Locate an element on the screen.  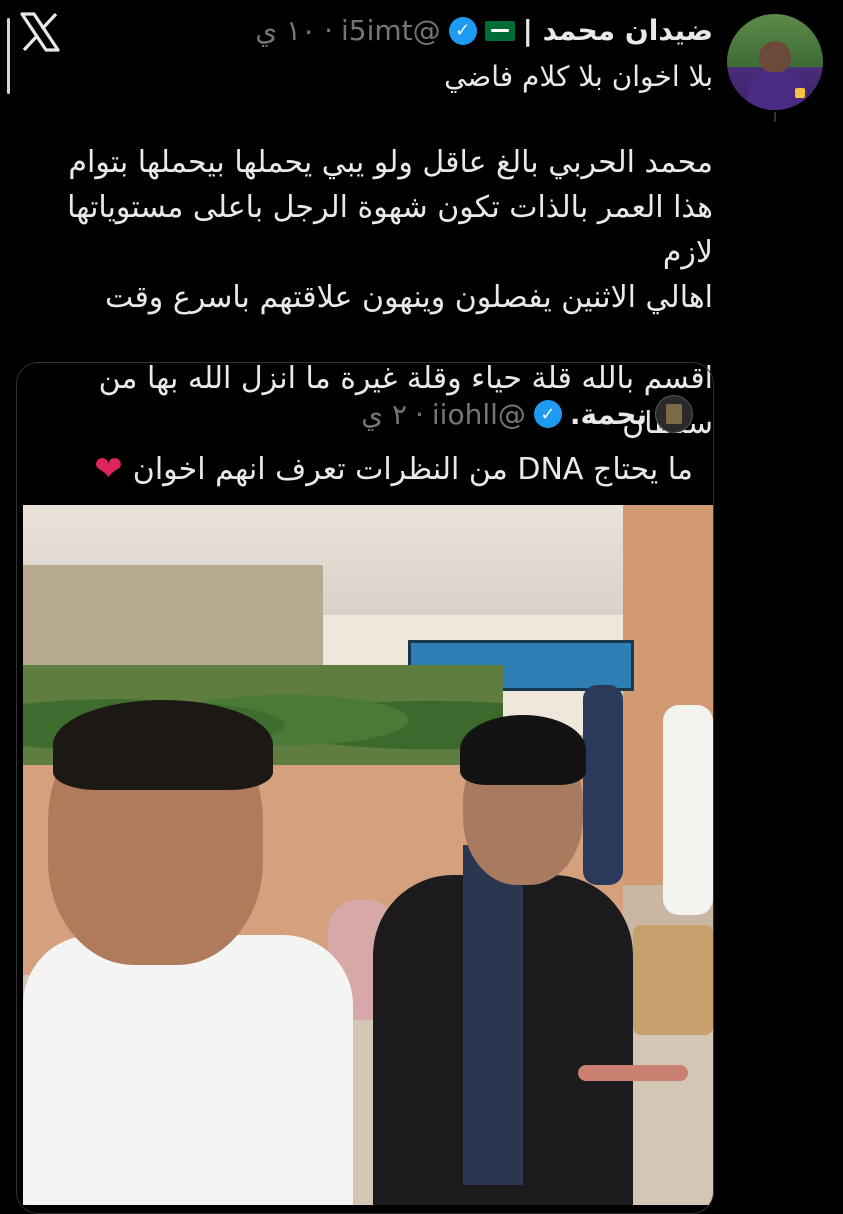
red-heart-icon: ❤ is located at coordinates (108, 469).